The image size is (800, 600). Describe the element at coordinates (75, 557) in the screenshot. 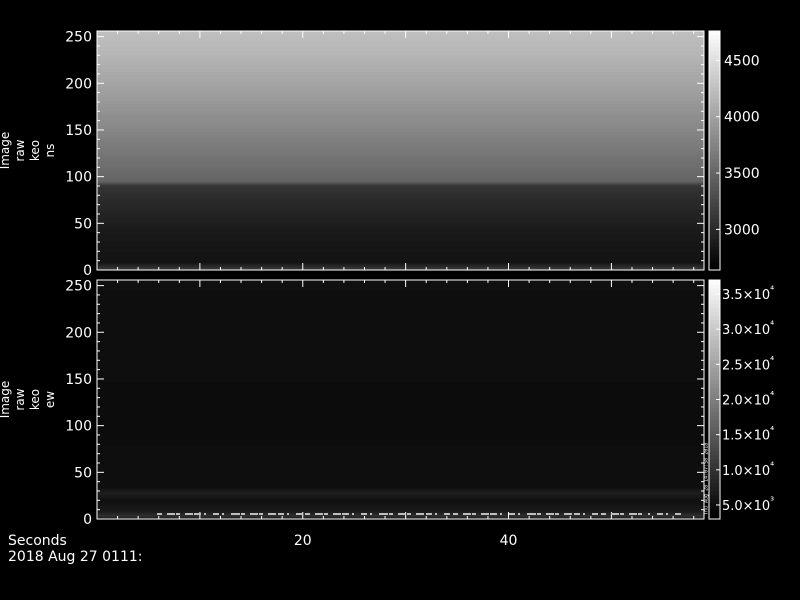

I see `date-footer: 2018 Aug 27 0111:` at that location.